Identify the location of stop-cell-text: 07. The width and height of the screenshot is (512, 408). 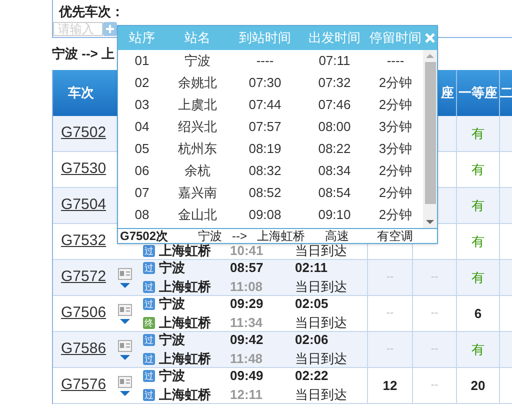
(142, 193).